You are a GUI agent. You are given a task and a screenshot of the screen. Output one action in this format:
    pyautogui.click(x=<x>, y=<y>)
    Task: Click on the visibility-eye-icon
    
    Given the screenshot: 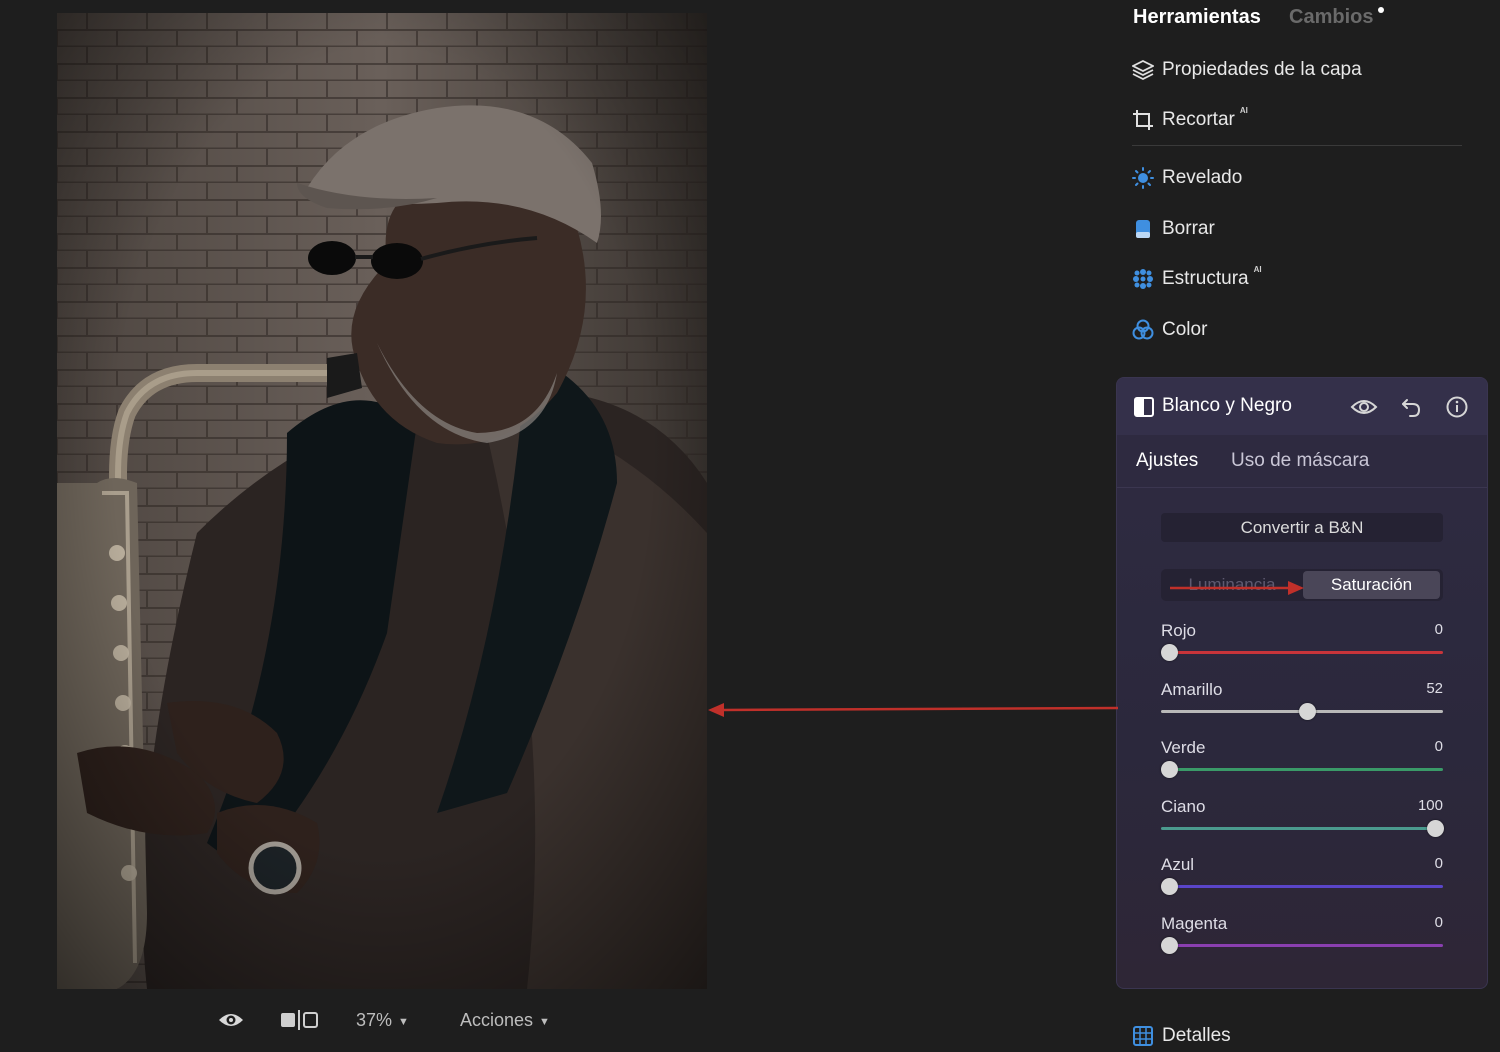 What is the action you would take?
    pyautogui.click(x=1364, y=407)
    